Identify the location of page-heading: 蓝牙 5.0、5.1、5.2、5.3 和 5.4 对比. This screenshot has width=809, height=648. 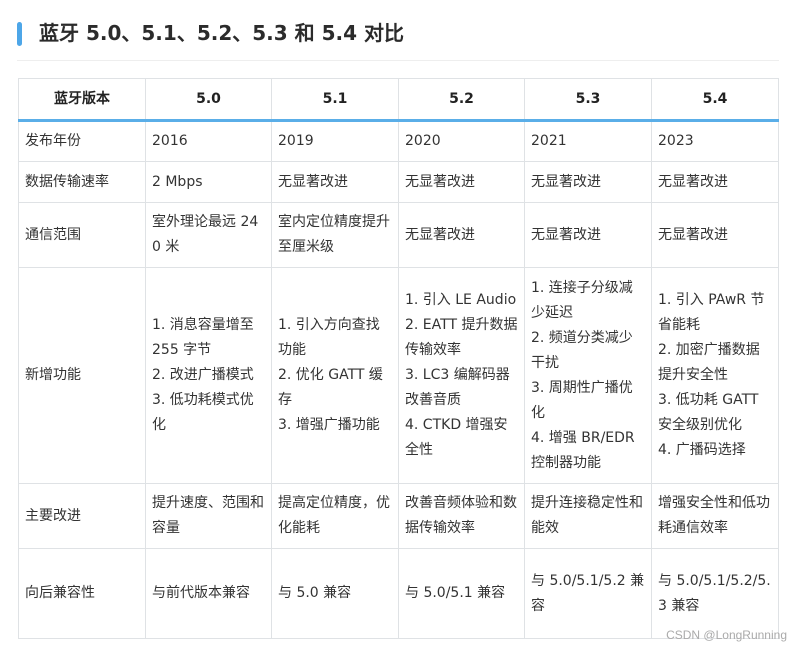
(398, 38).